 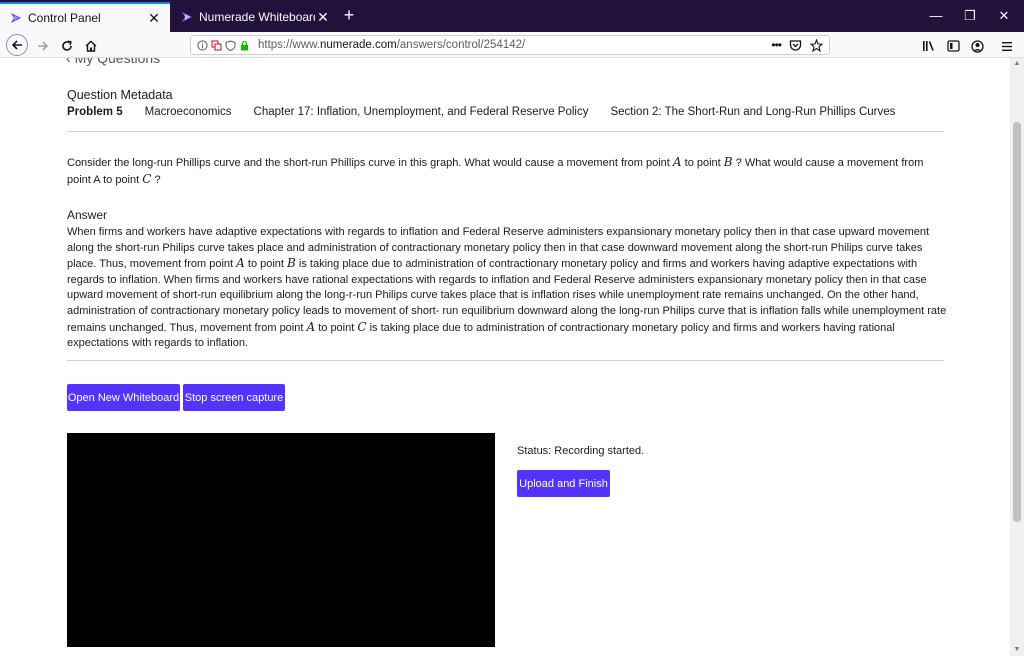 I want to click on home-icon, so click(x=91, y=46).